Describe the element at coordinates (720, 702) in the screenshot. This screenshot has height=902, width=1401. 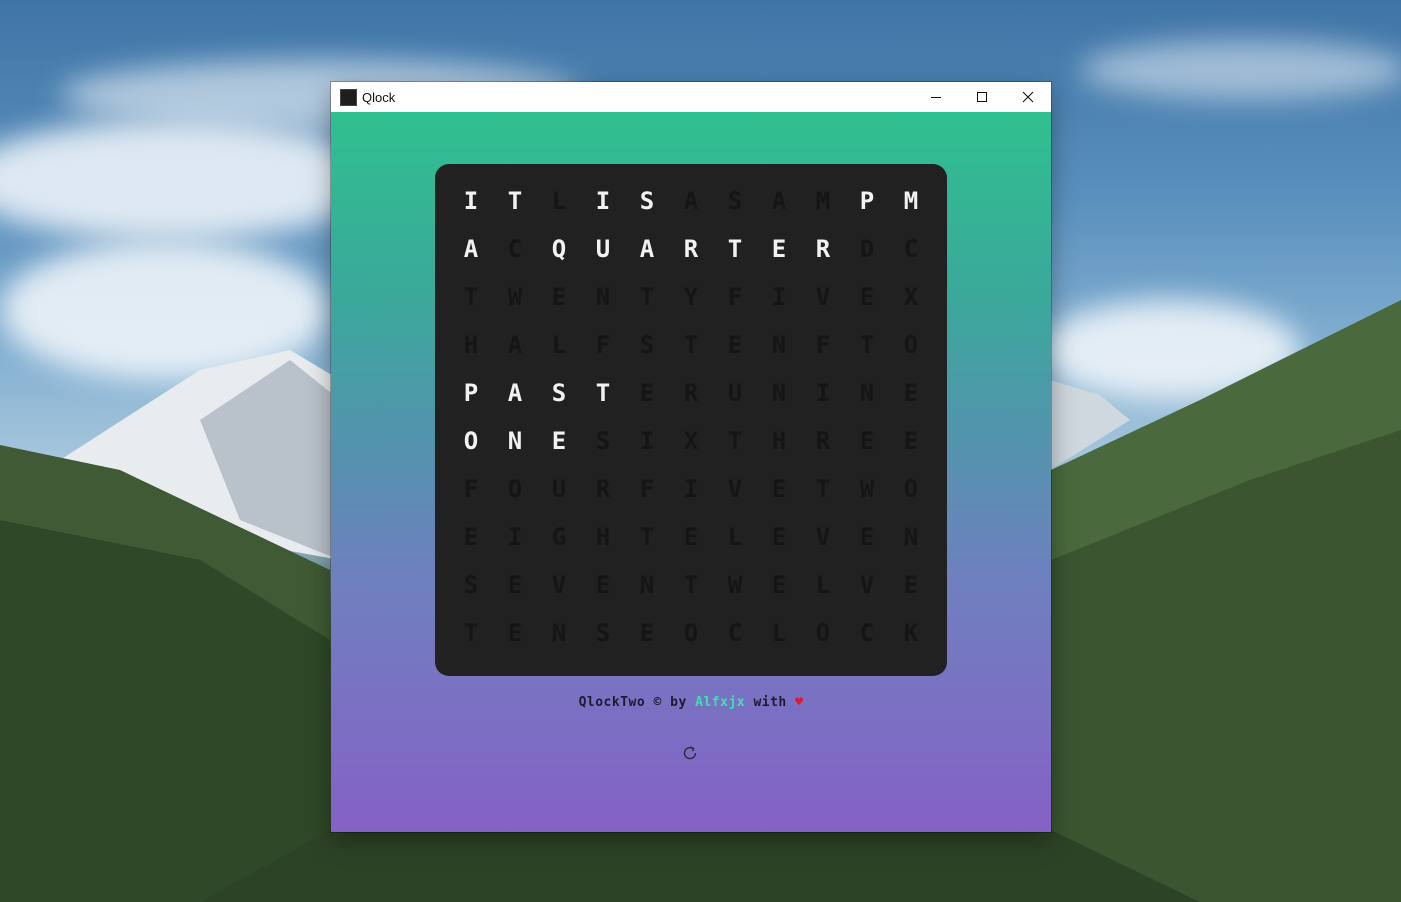
I see `author-link: Alfxjx` at that location.